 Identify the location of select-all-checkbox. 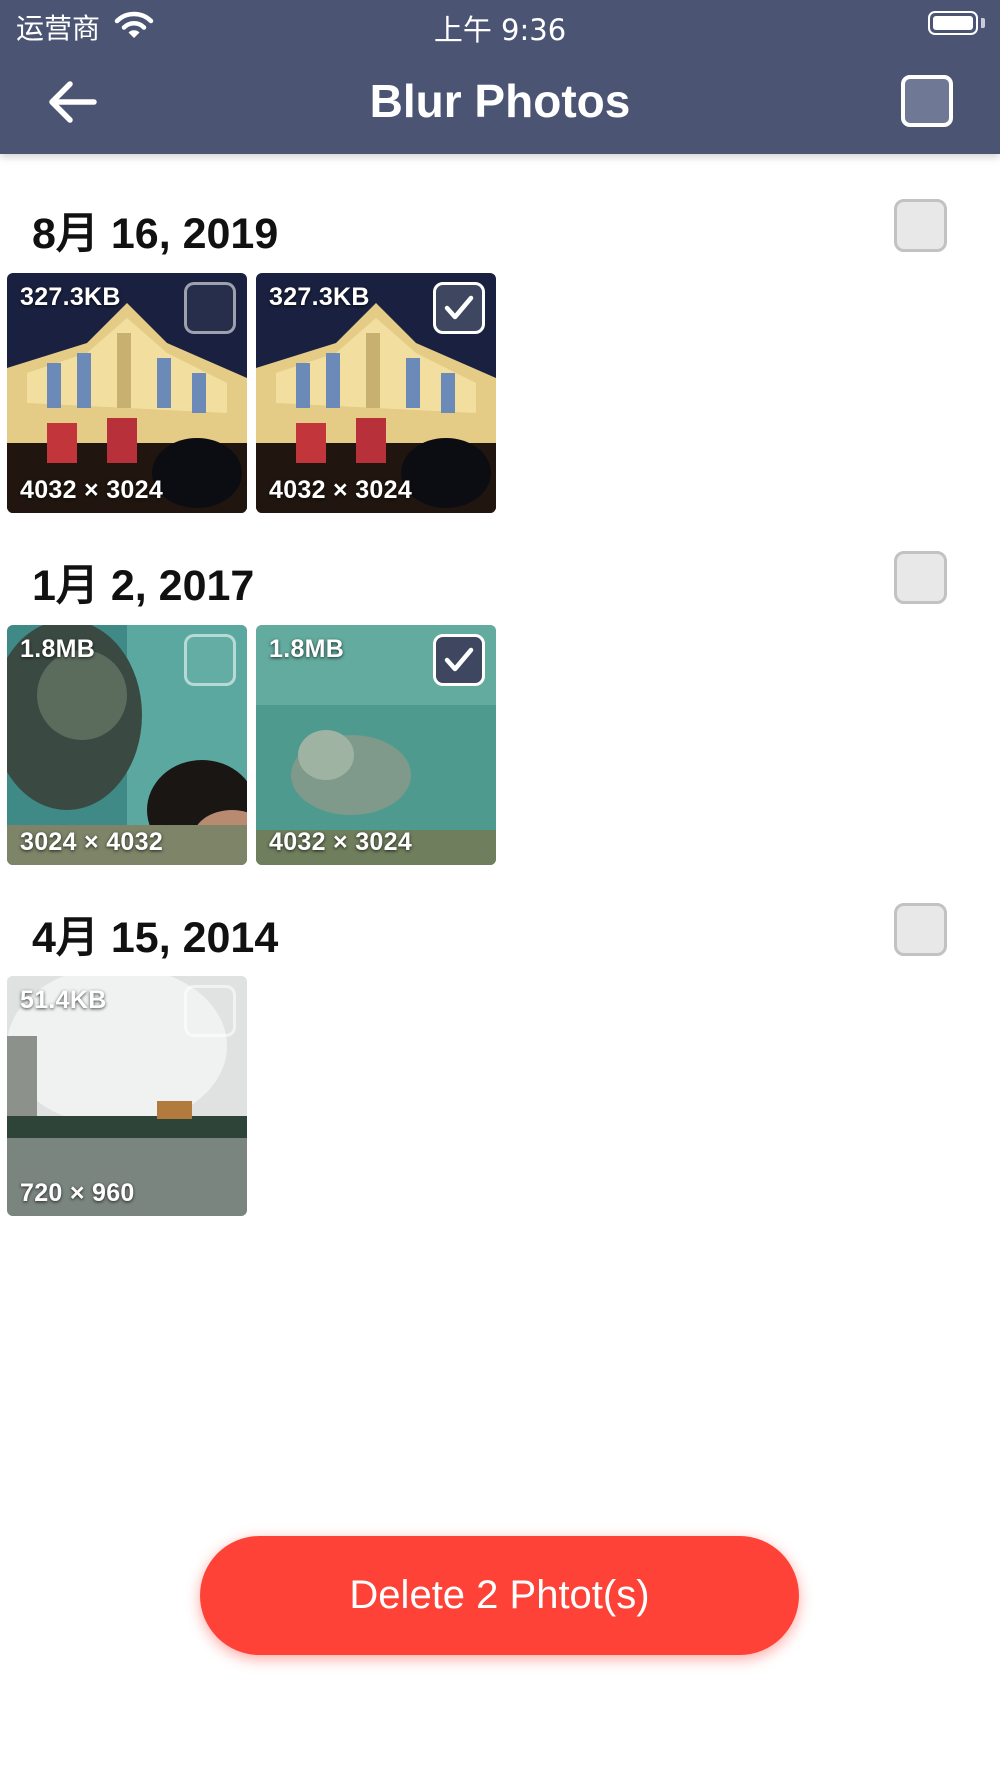
(927, 101).